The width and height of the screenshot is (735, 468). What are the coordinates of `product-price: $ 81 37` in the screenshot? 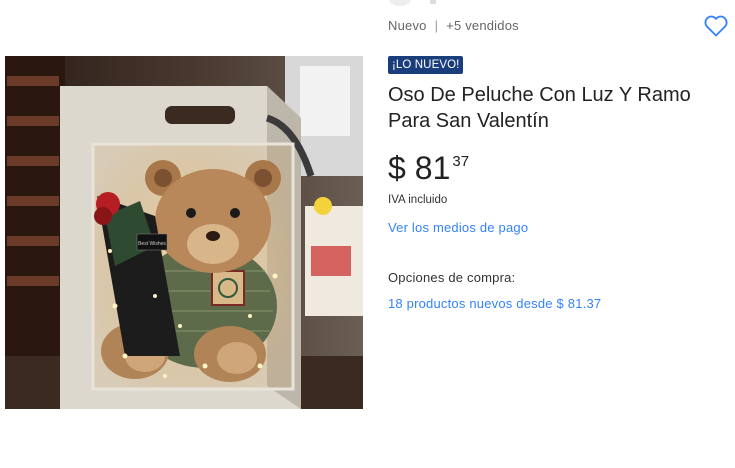 It's located at (428, 168).